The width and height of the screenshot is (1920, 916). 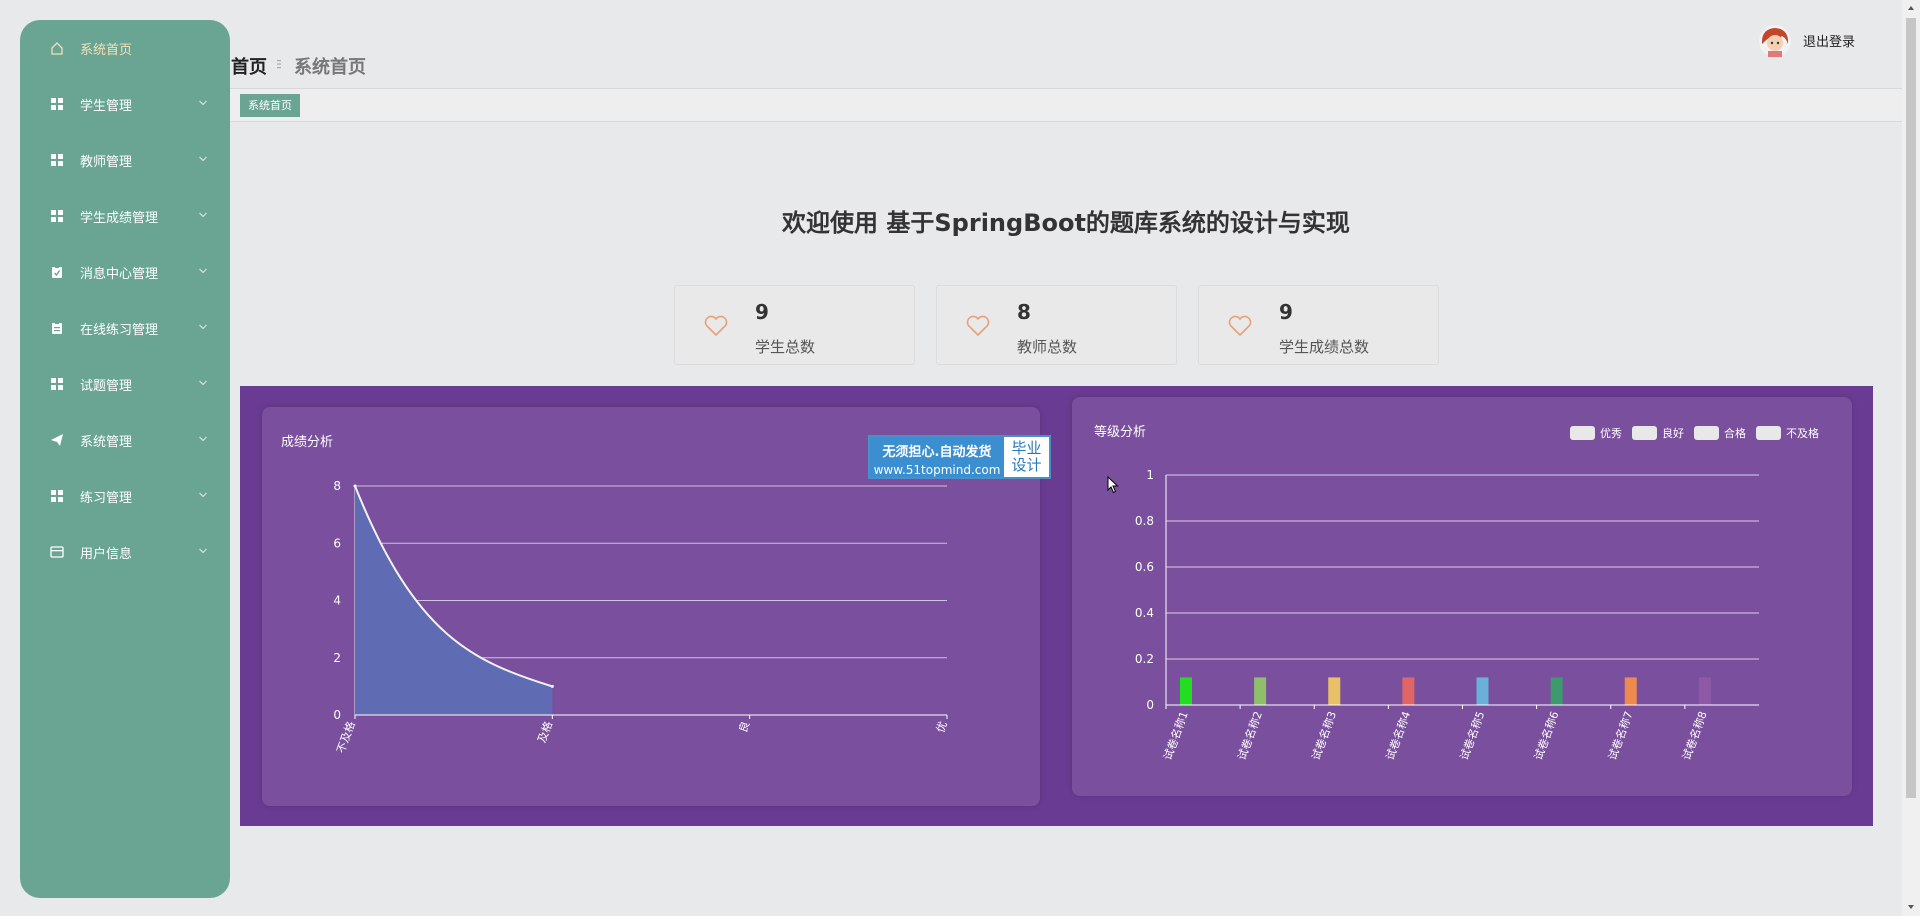 What do you see at coordinates (1911, 907) in the screenshot?
I see `scroll-down-icon` at bounding box center [1911, 907].